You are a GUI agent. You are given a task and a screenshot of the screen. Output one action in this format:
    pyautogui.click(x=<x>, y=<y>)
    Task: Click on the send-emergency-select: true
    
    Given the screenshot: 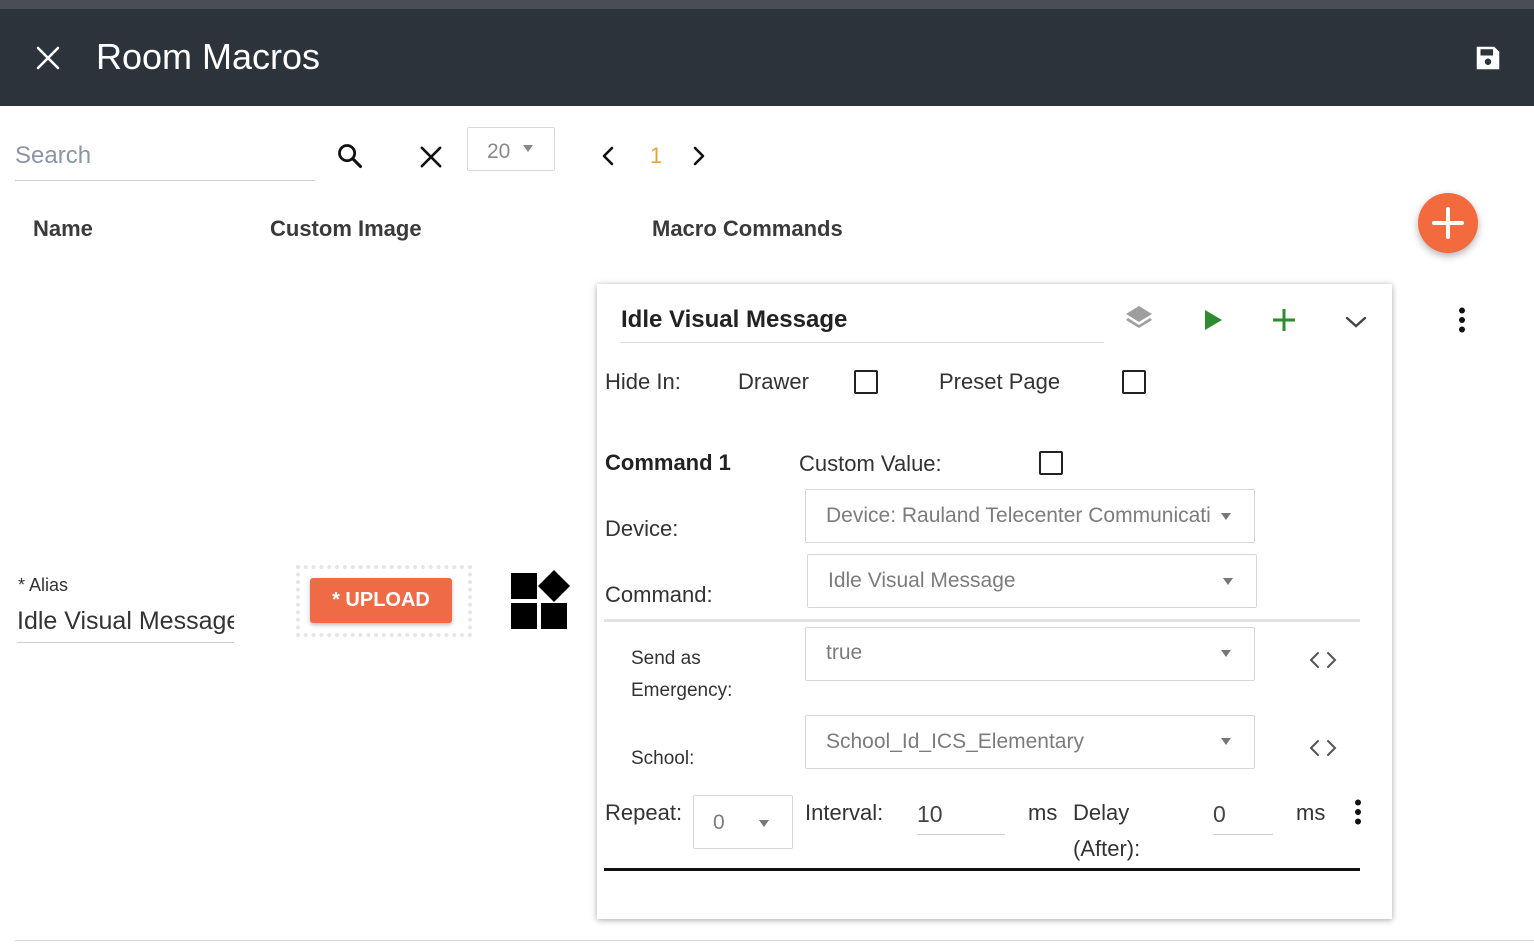 What is the action you would take?
    pyautogui.click(x=1030, y=654)
    